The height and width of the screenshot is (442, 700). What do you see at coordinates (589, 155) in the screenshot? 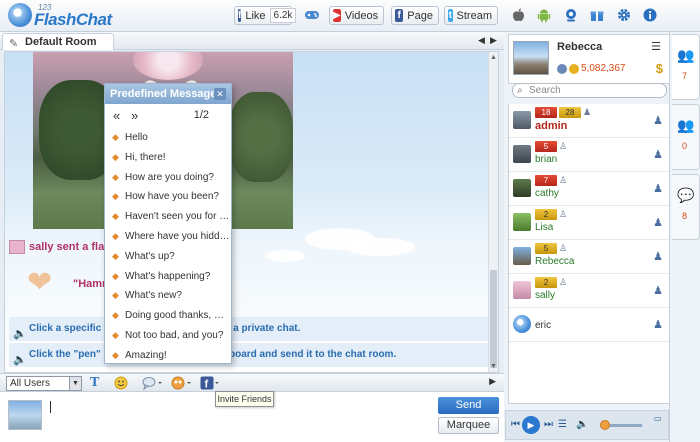
I see `user-row-brian: 5 ♙ brian ♟` at bounding box center [589, 155].